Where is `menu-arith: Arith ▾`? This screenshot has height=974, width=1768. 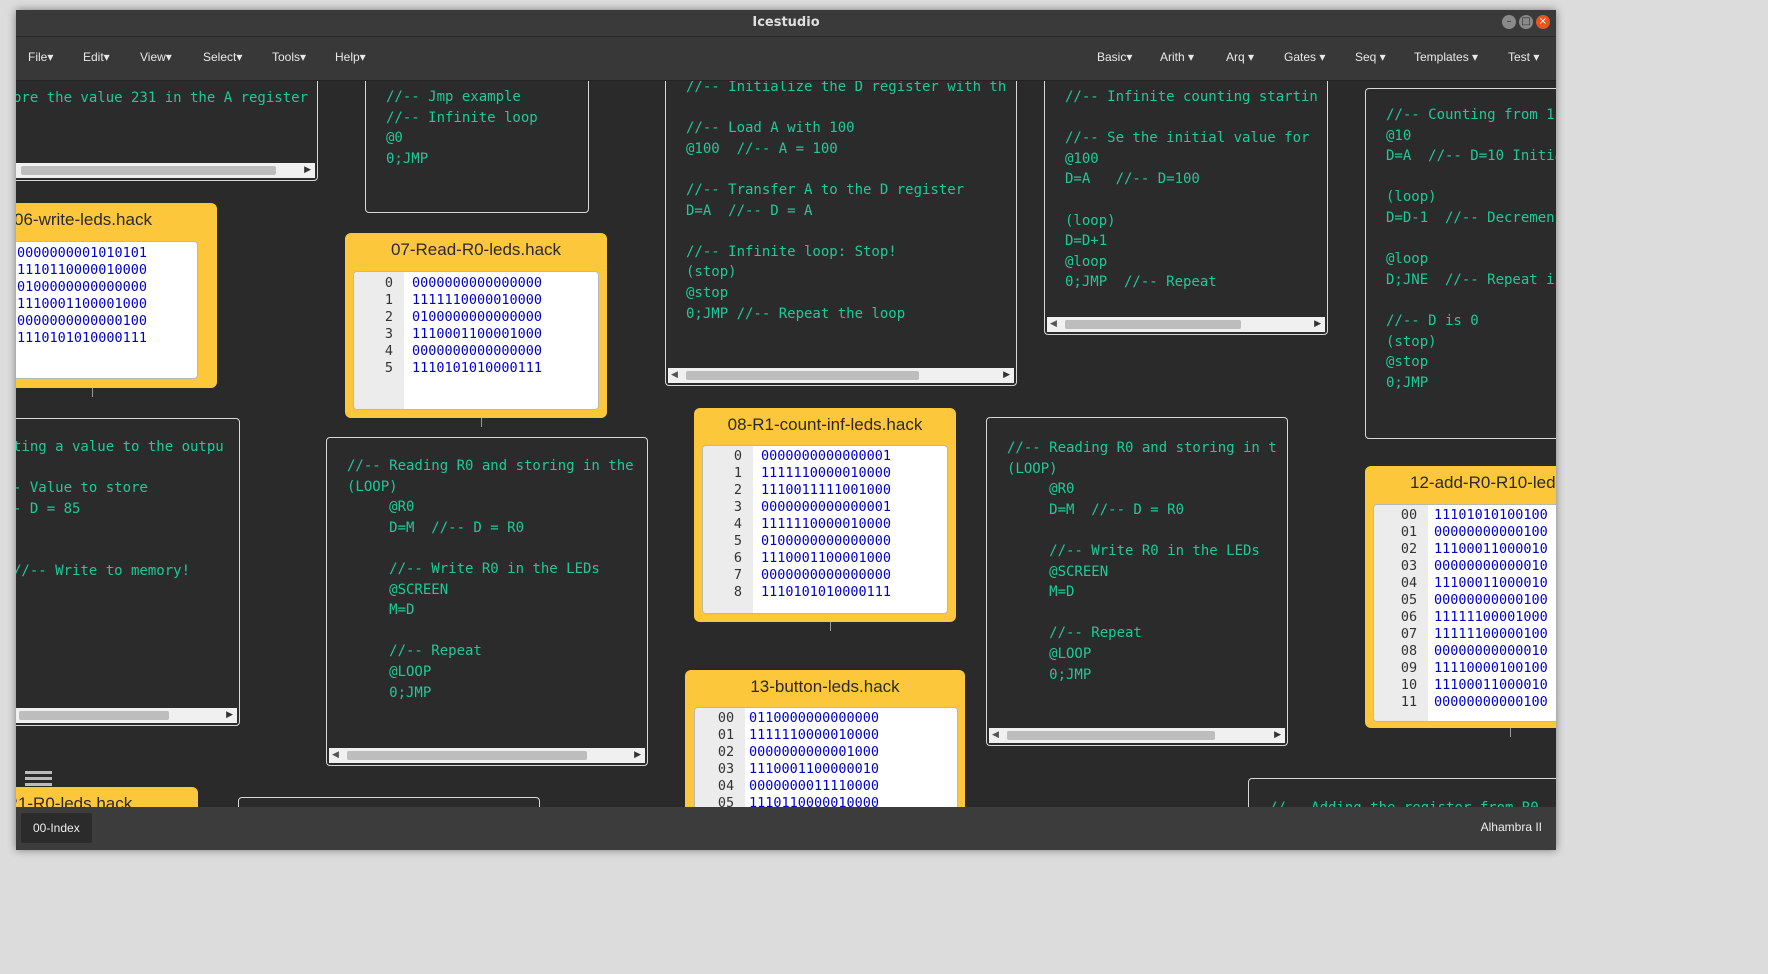
menu-arith: Arith ▾ is located at coordinates (1177, 57).